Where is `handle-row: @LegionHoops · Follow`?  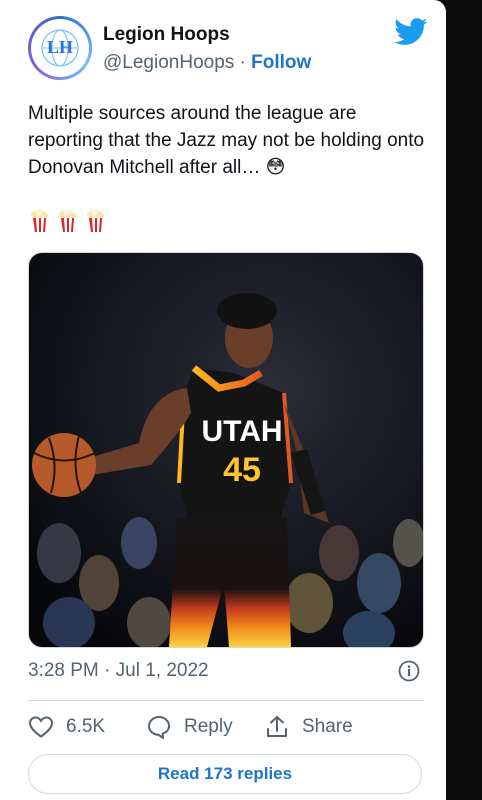 handle-row: @LegionHoops · Follow is located at coordinates (207, 63).